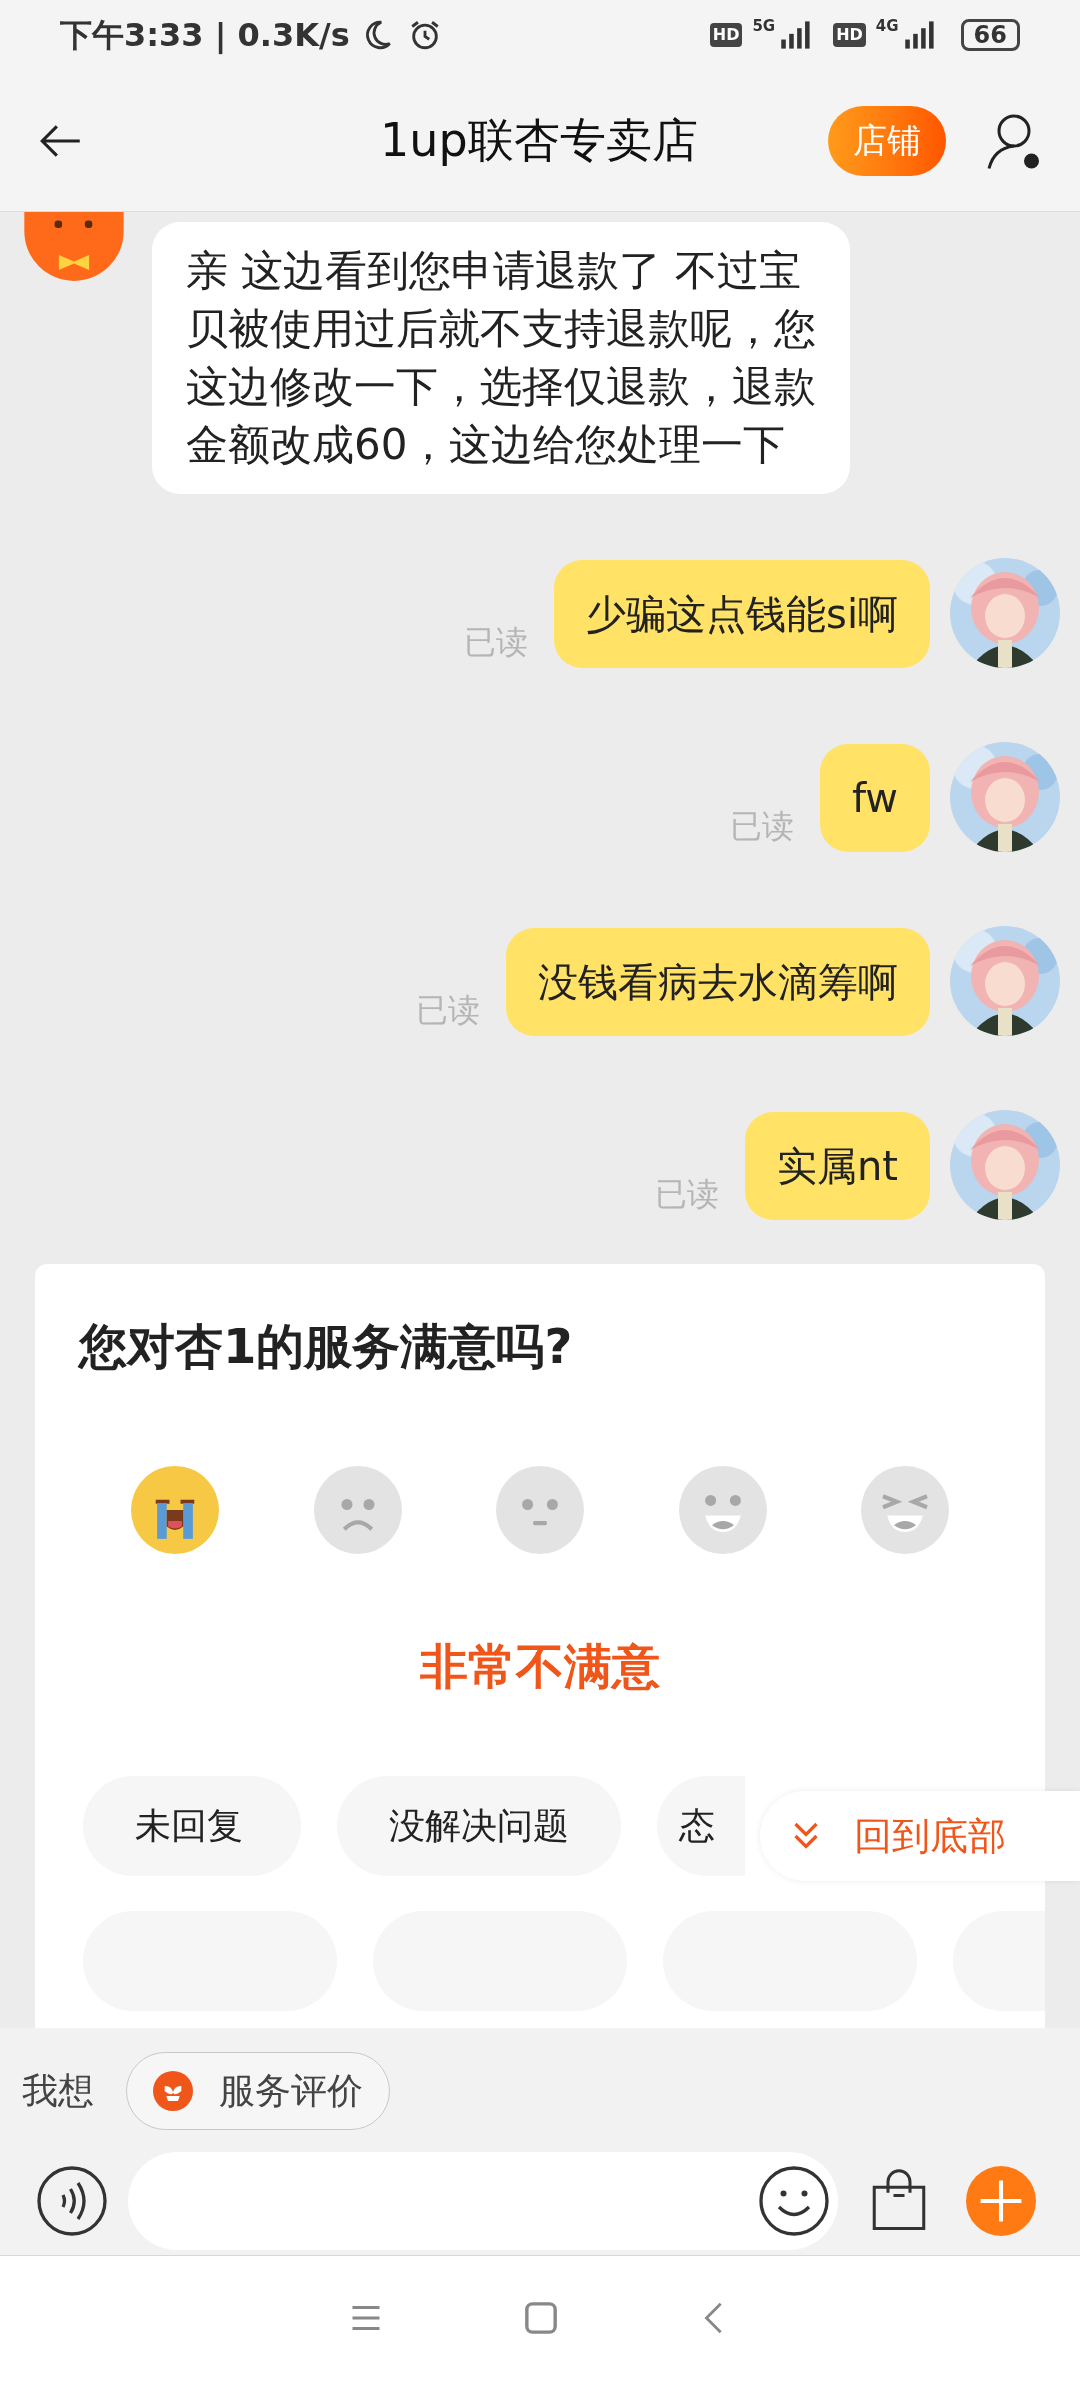 The image size is (1080, 2400). I want to click on feedback-tag: 没解决问题, so click(479, 1826).